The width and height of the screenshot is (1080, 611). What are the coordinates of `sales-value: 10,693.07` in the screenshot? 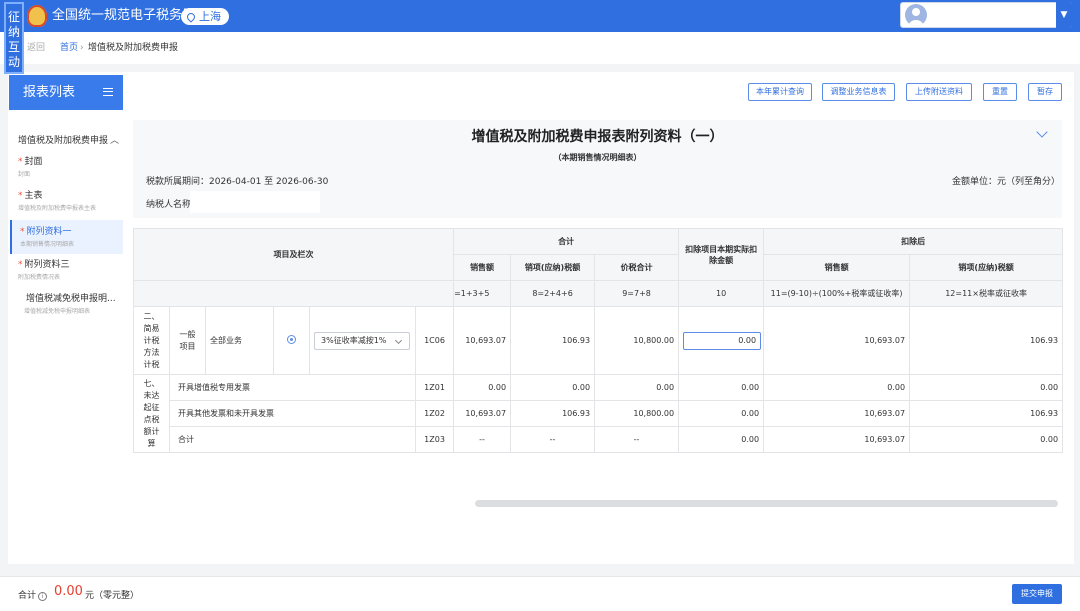 It's located at (482, 340).